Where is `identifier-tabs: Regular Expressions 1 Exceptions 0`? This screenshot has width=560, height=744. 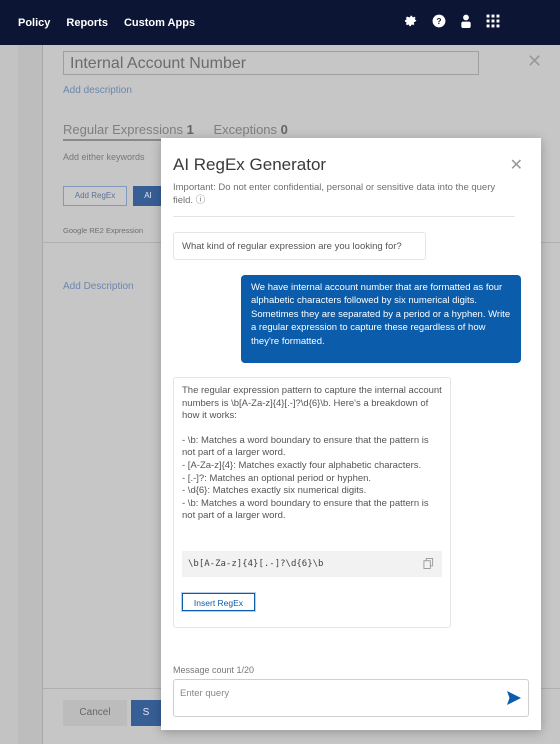 identifier-tabs: Regular Expressions 1 Exceptions 0 is located at coordinates (175, 131).